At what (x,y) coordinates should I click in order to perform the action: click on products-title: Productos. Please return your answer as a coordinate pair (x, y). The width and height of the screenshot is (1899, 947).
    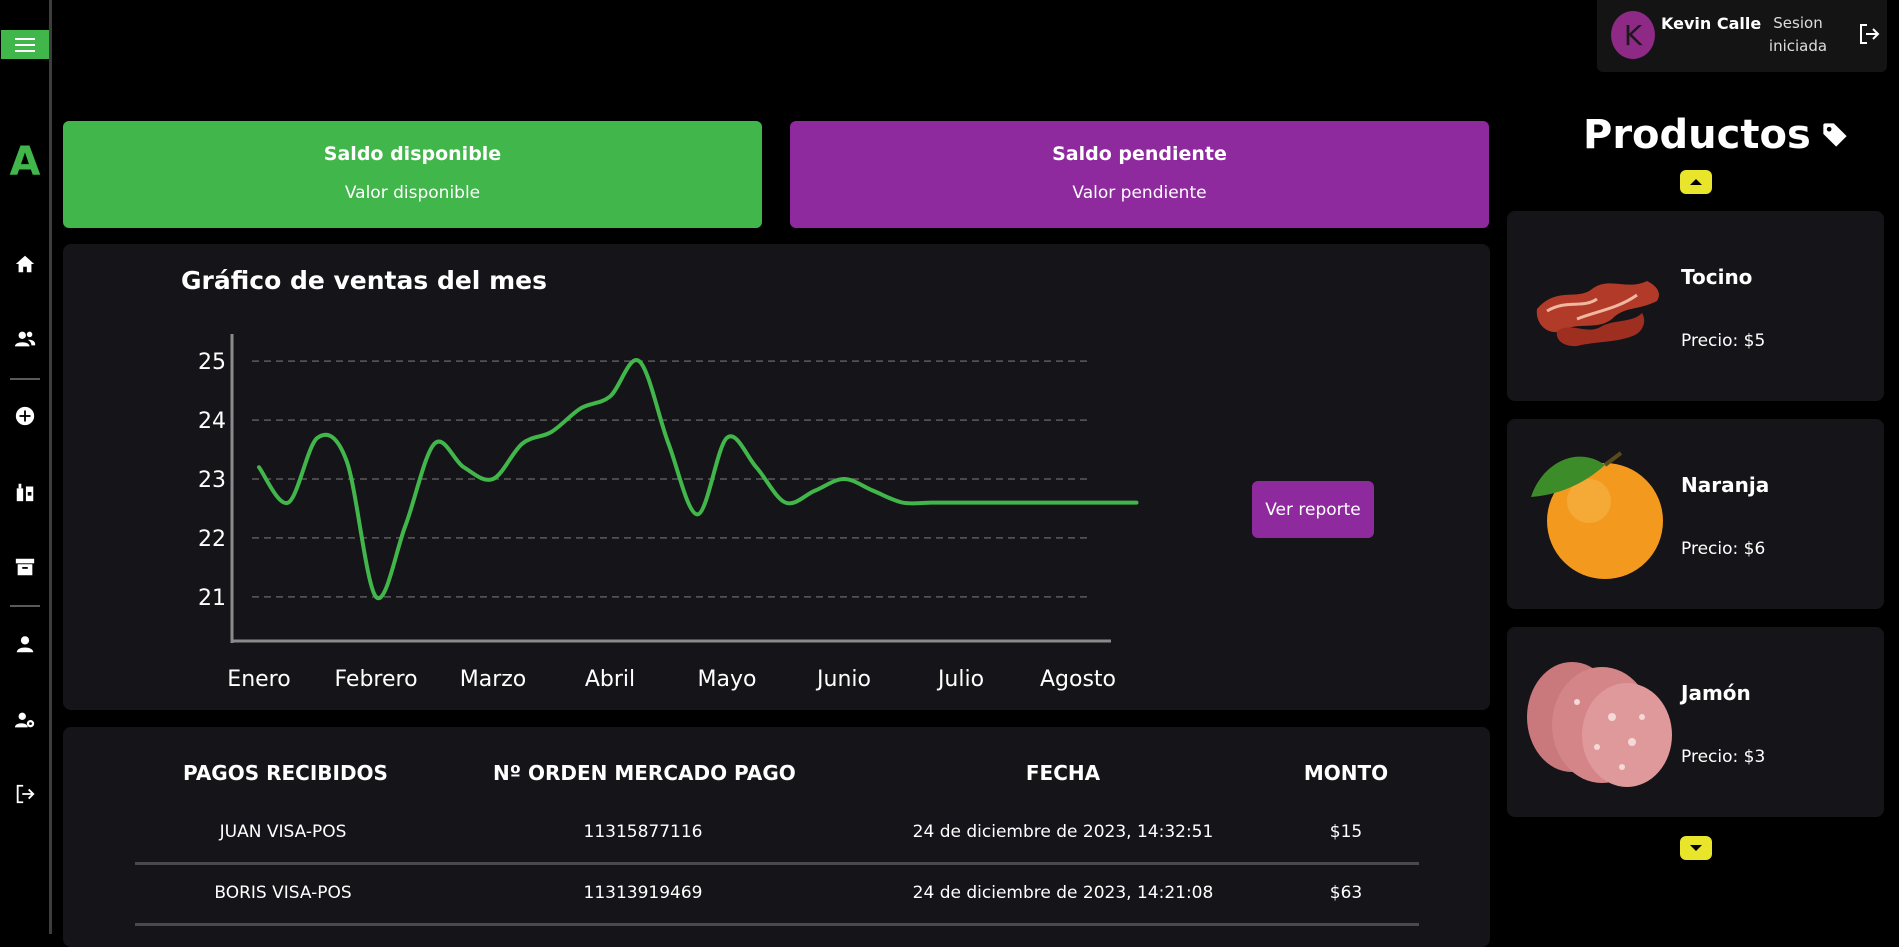
    Looking at the image, I should click on (1716, 135).